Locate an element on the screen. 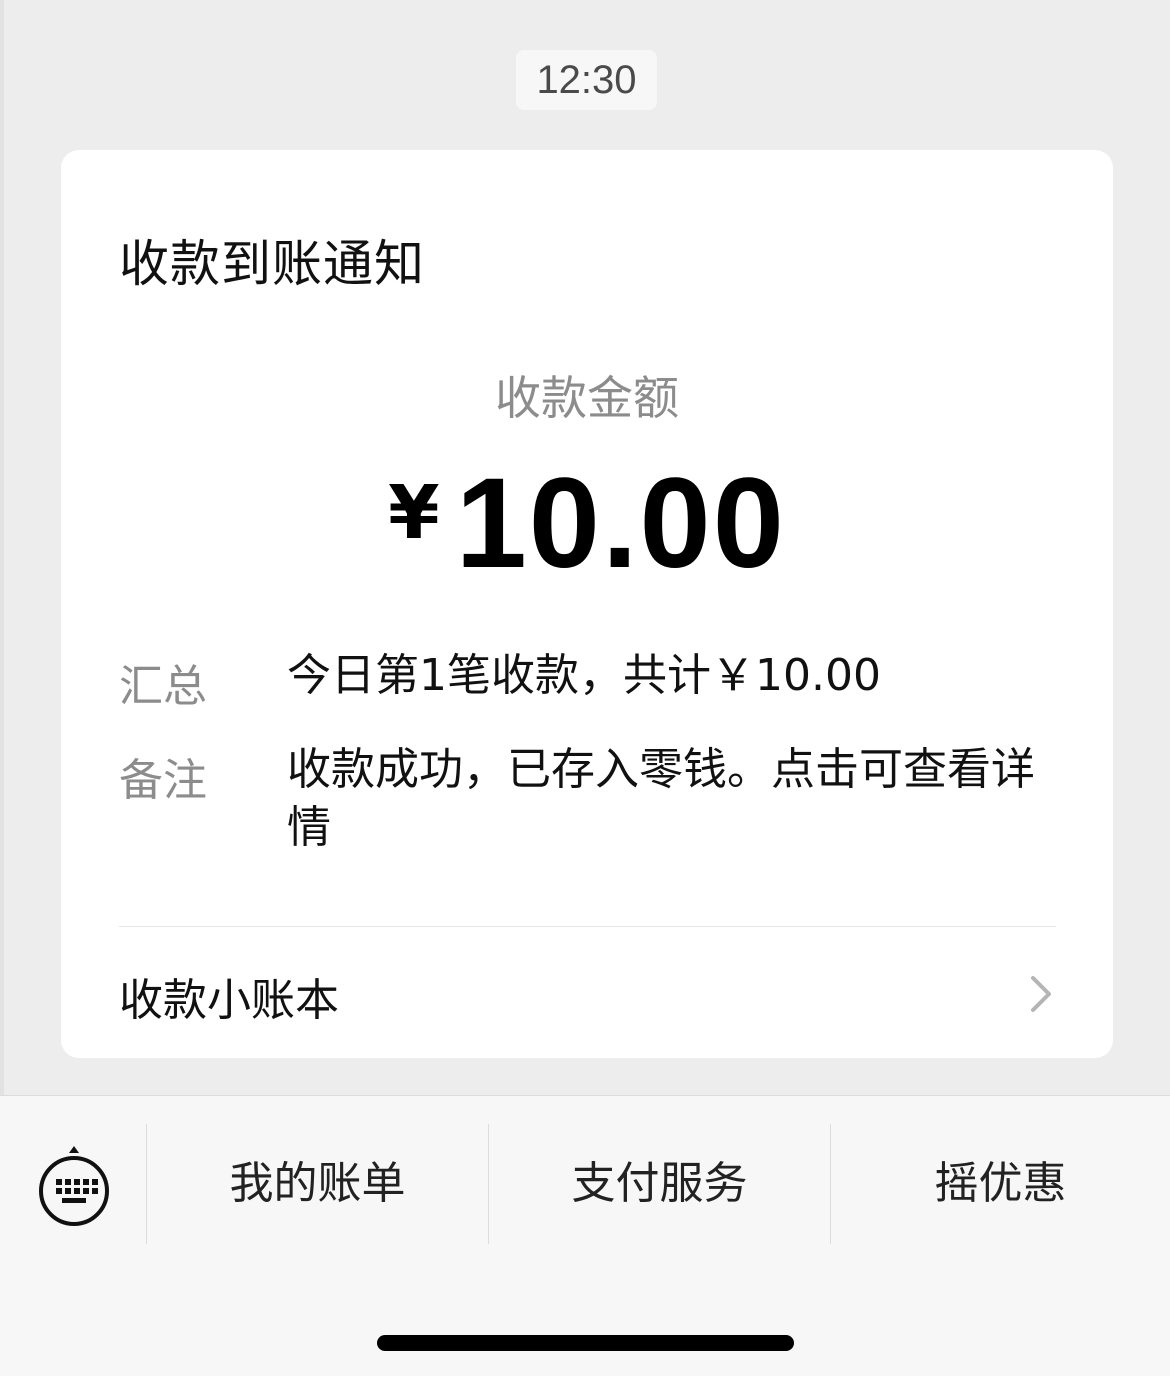  amount-label: 收款金额 is located at coordinates (587, 398).